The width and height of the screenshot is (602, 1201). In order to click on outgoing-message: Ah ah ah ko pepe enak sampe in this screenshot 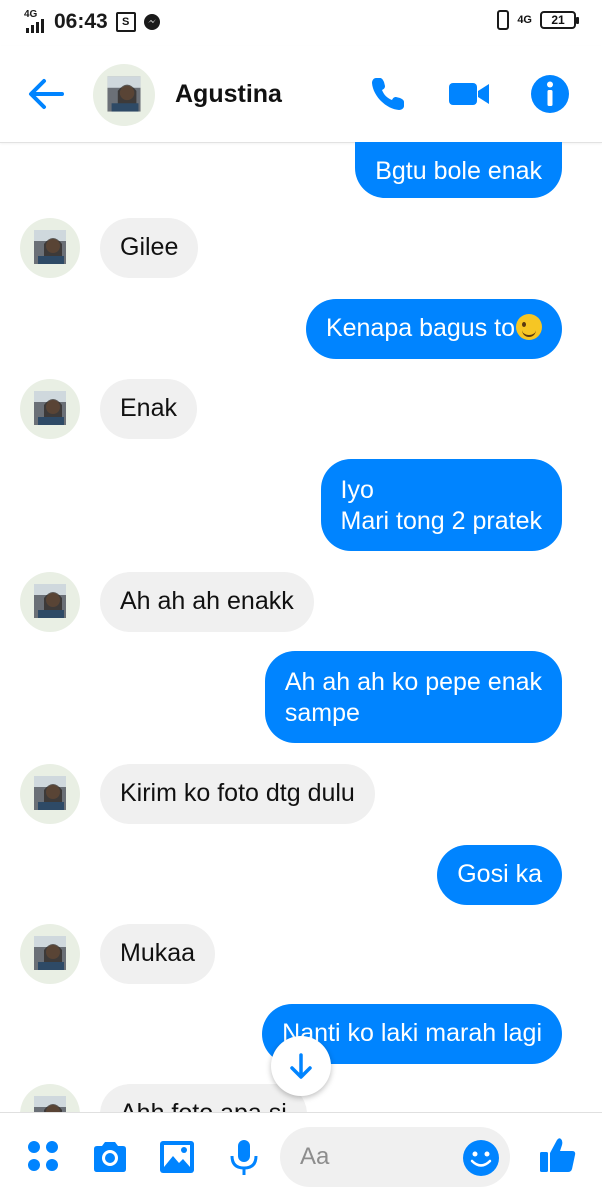, I will do `click(413, 697)`.